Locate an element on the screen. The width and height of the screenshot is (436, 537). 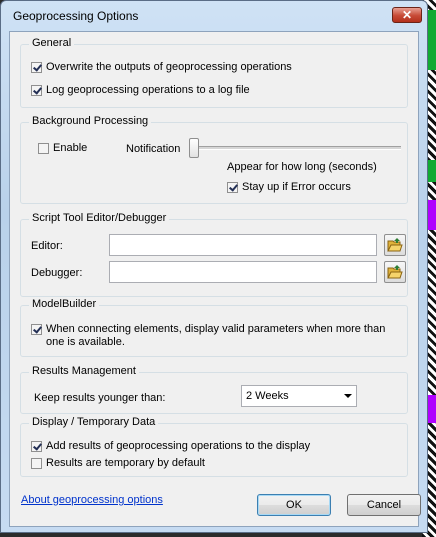
background-processing-legend: Background Processing is located at coordinates (90, 121).